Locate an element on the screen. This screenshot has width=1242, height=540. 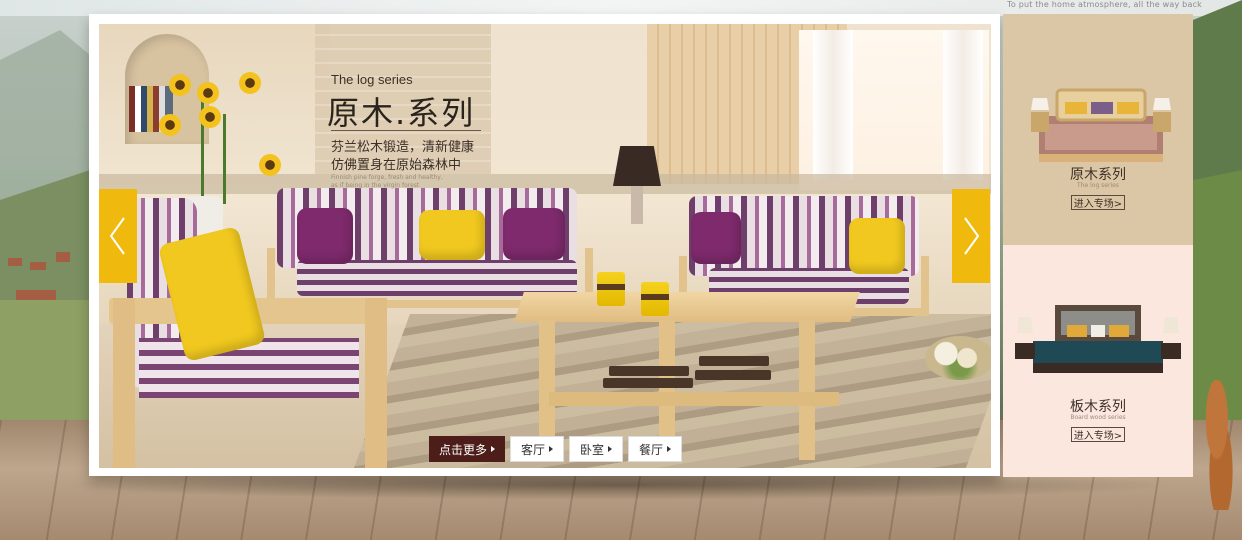
log-series-title: 原木系列 is located at coordinates (1098, 175).